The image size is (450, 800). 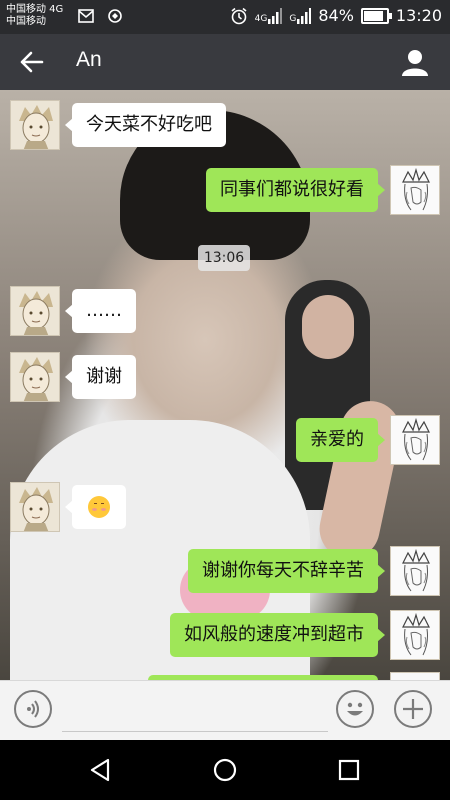 What do you see at coordinates (293, 18) in the screenshot?
I see `network-label-2: G` at bounding box center [293, 18].